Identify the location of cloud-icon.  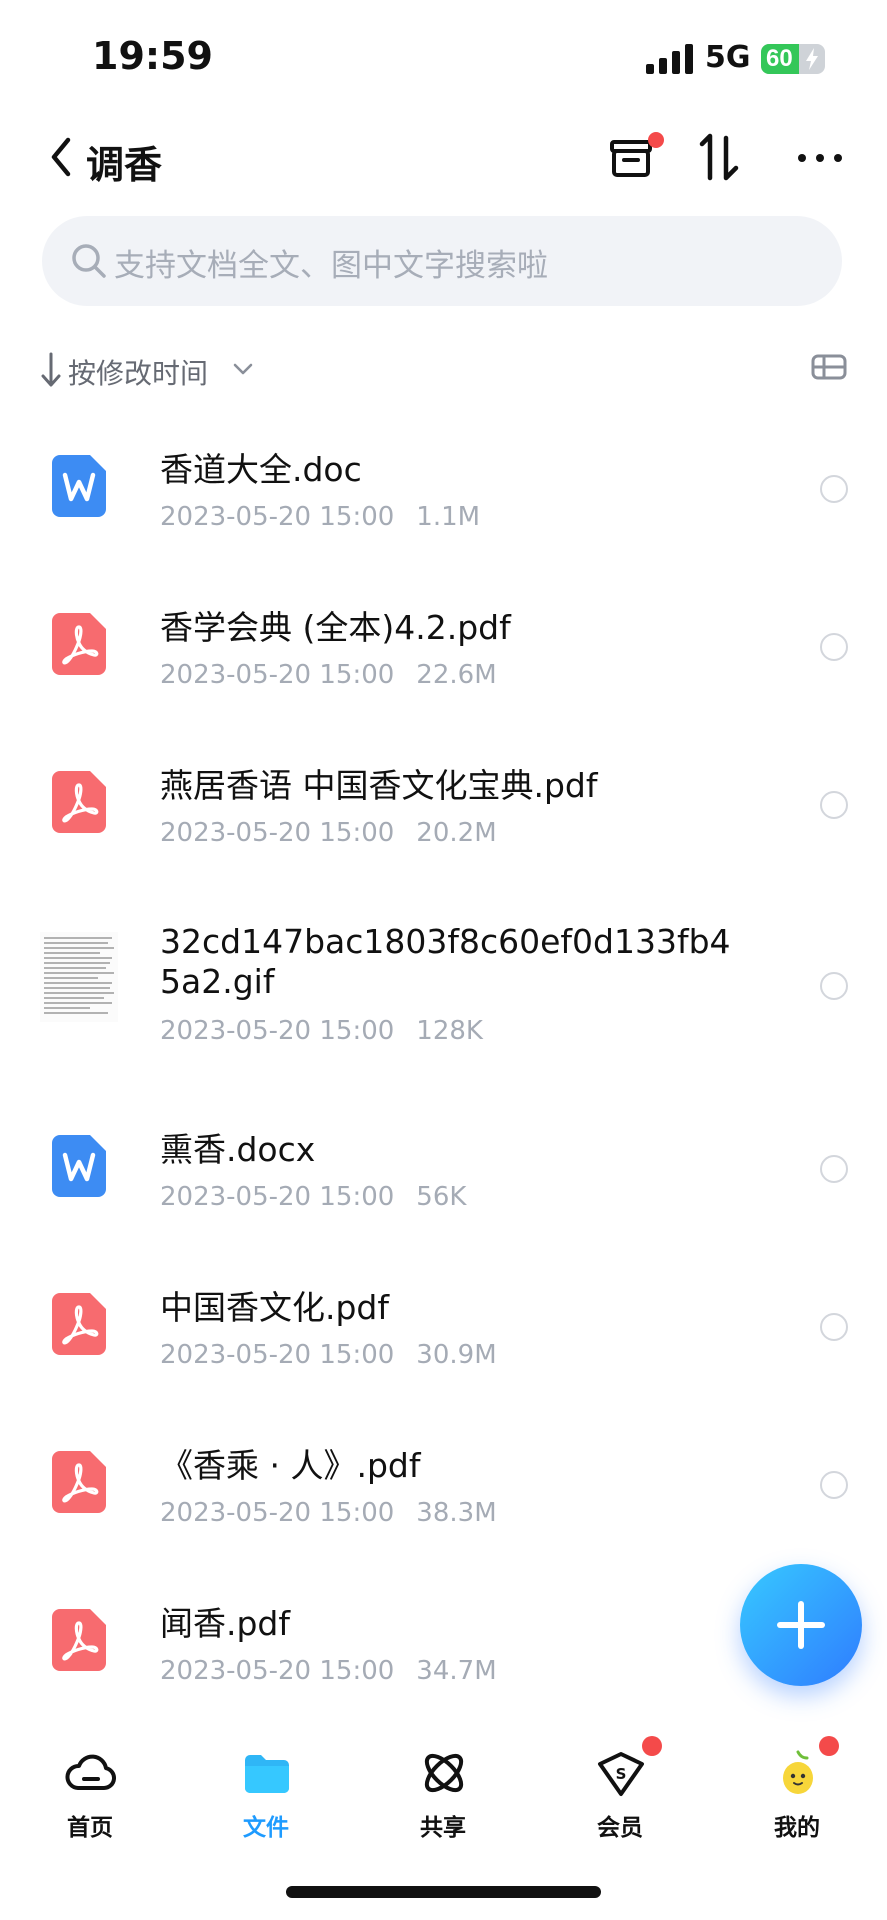
(90, 1772).